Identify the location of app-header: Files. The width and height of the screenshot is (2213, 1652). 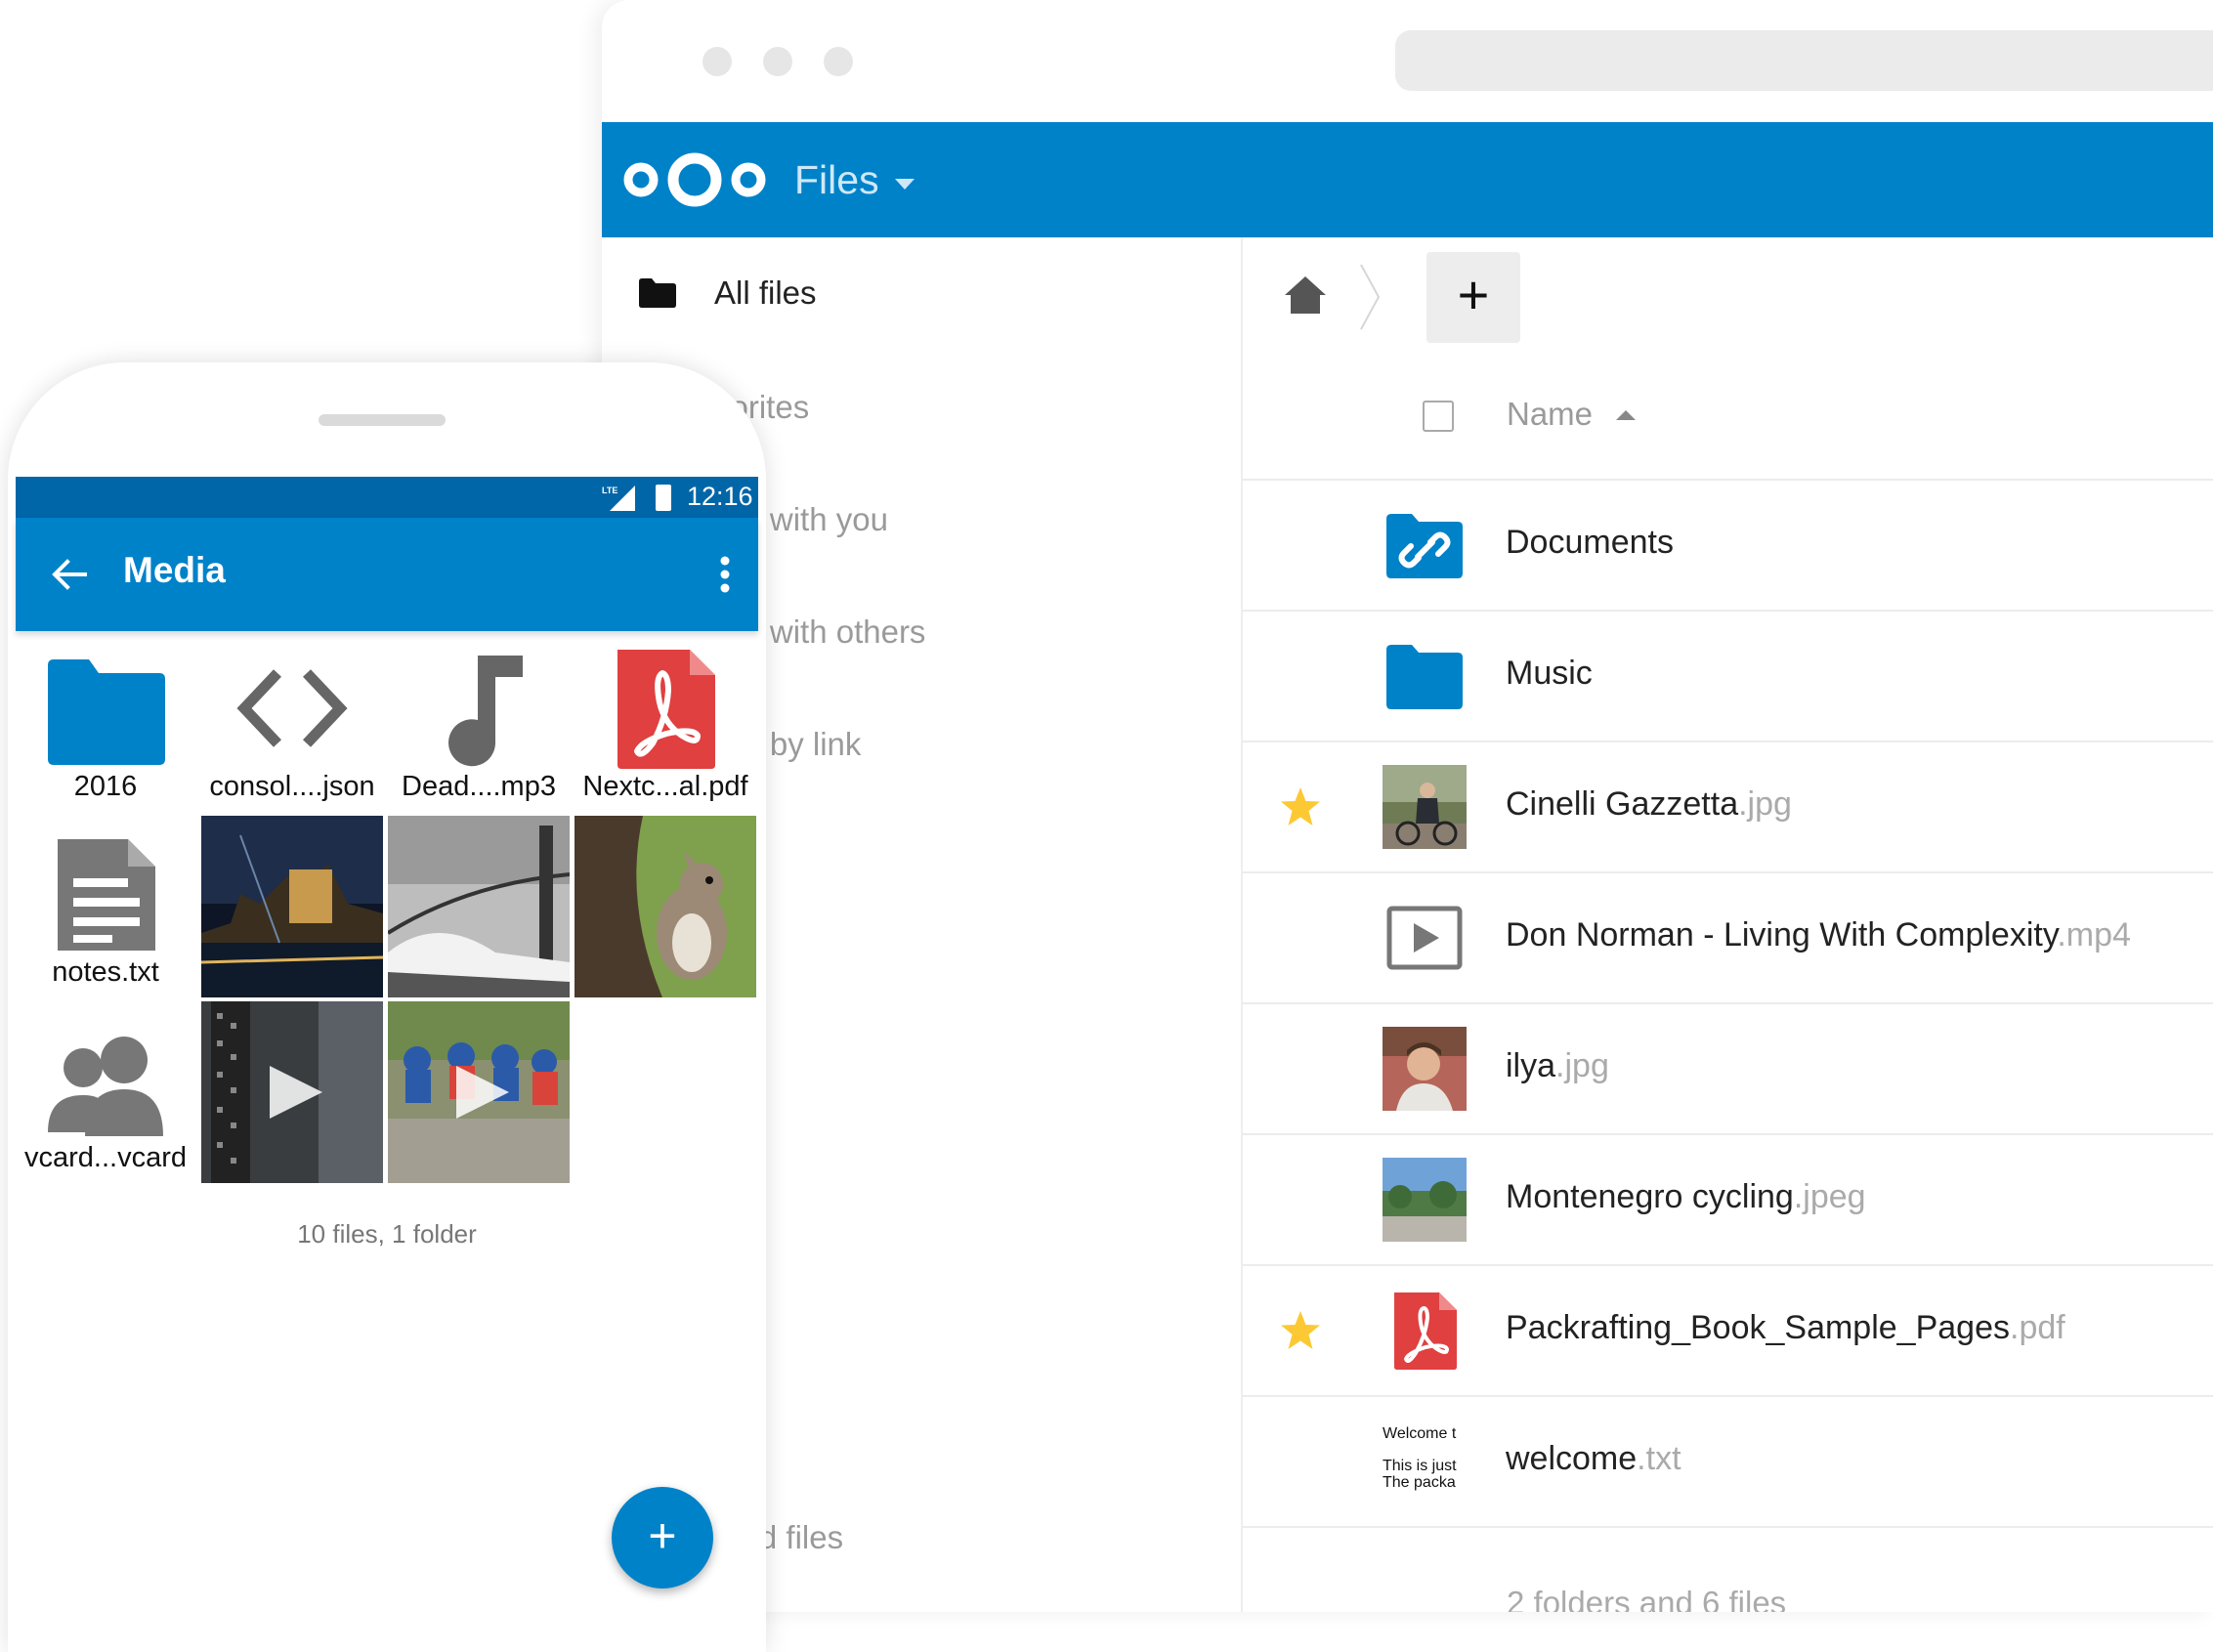
(1407, 179).